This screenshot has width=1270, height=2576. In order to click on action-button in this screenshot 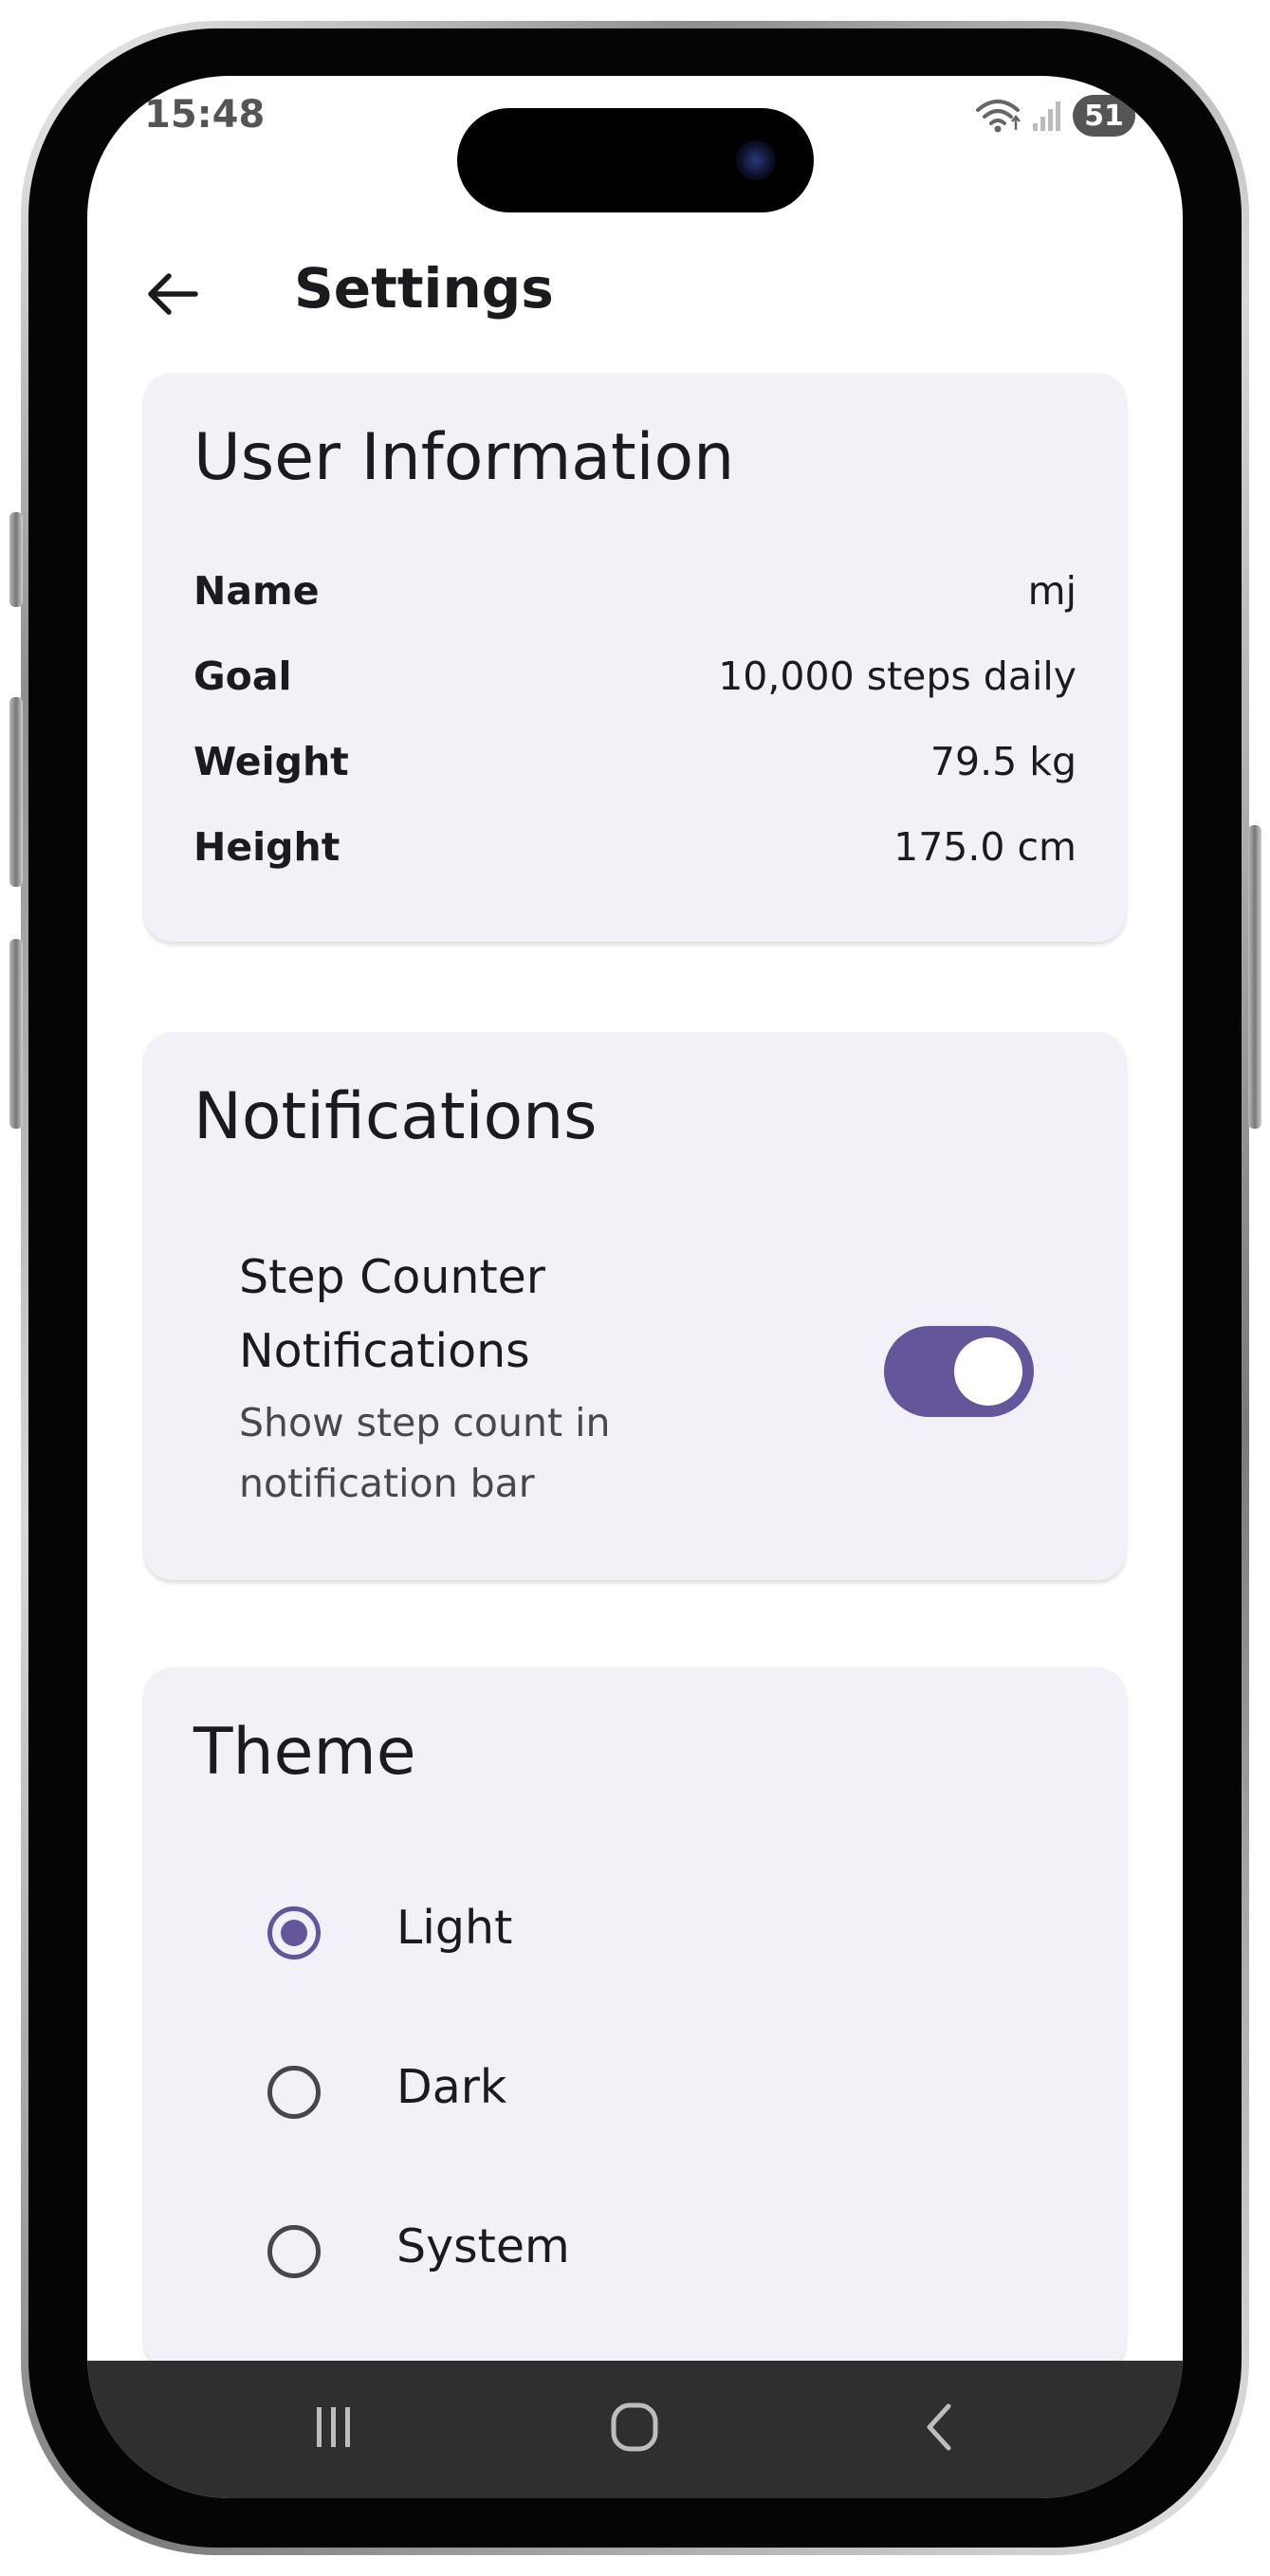, I will do `click(16, 559)`.